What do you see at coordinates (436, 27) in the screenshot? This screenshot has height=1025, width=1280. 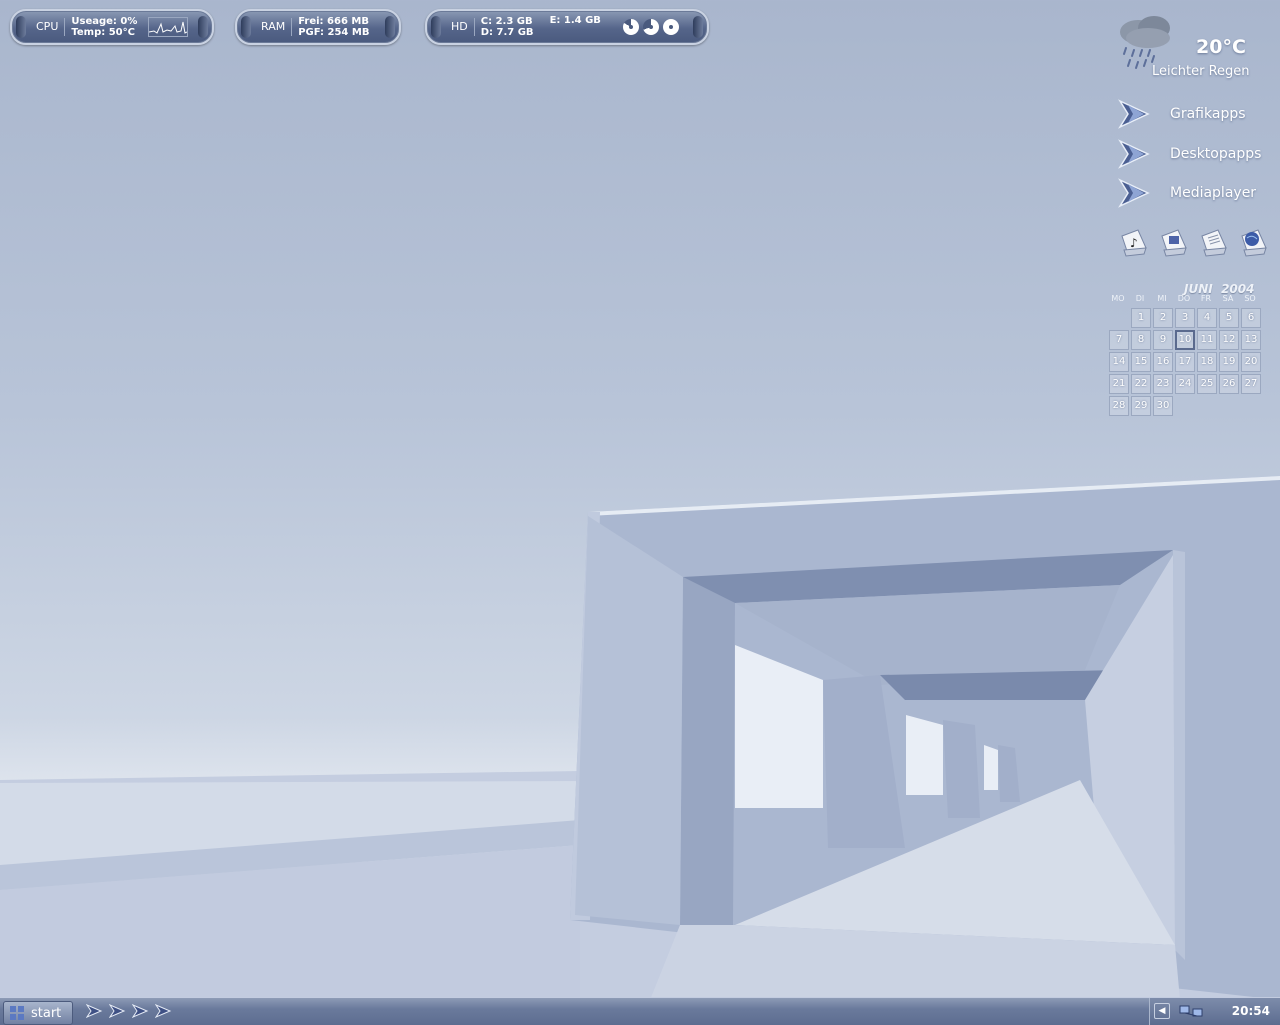 I see `hd-monitor-left-cap` at bounding box center [436, 27].